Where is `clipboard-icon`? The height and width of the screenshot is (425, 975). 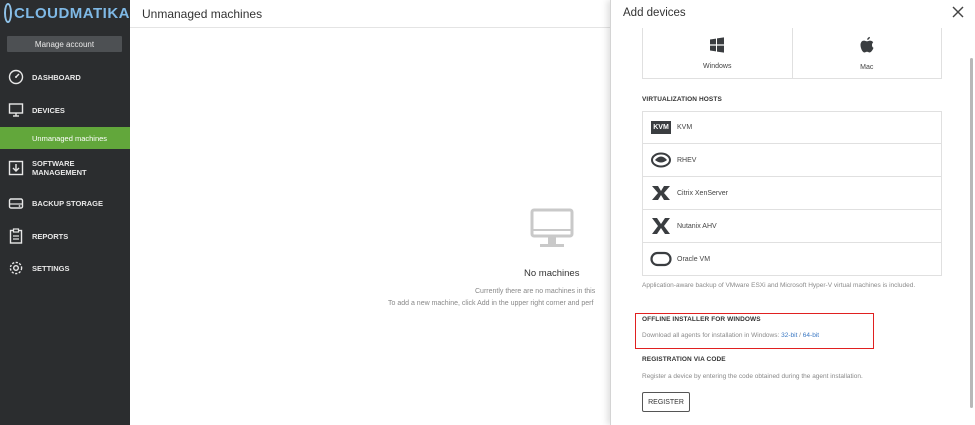
clipboard-icon is located at coordinates (16, 236).